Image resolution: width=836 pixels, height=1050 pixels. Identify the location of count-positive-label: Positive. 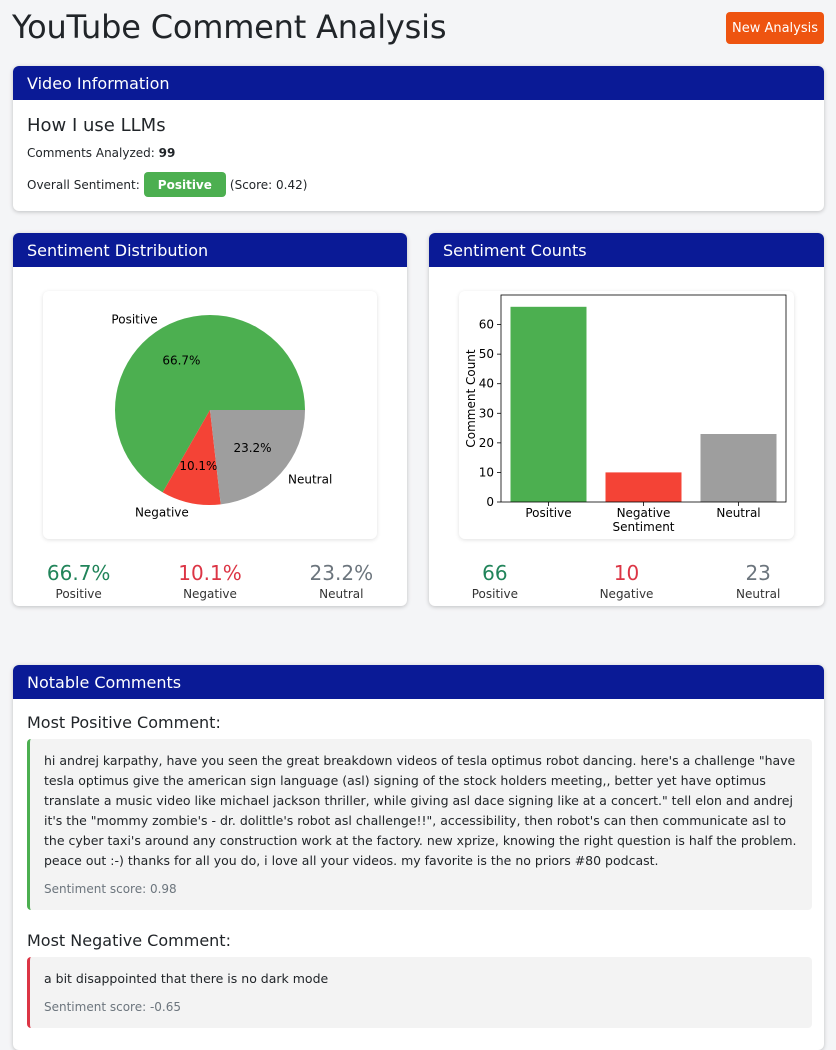
(494, 594).